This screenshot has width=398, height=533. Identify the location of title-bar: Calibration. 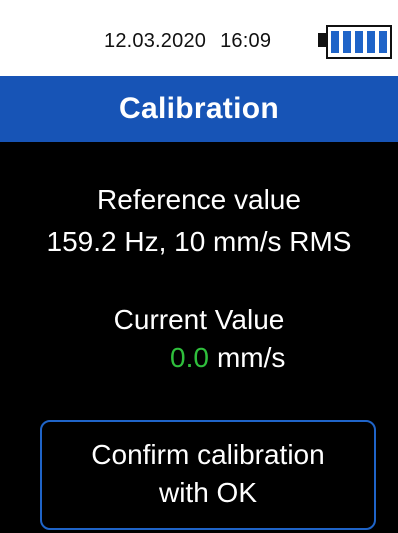
(199, 109).